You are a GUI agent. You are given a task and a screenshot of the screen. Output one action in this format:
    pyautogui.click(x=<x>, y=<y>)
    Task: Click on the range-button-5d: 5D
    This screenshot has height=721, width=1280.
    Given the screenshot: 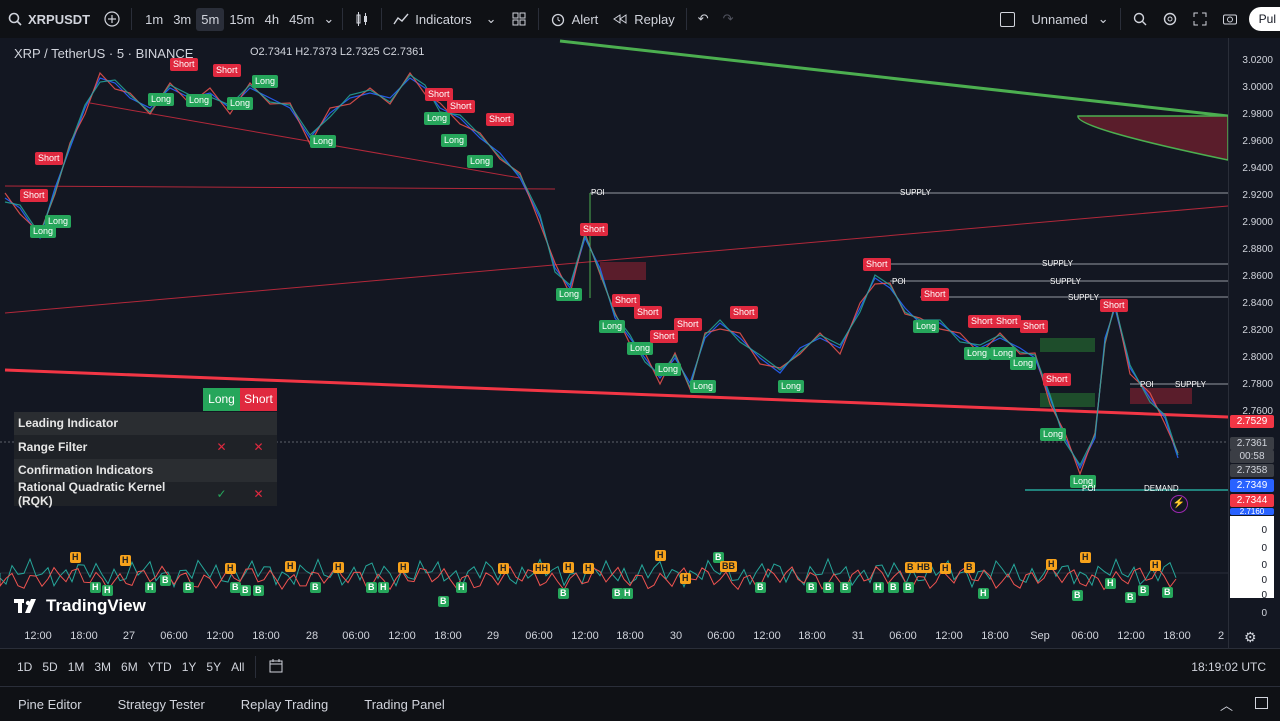 What is the action you would take?
    pyautogui.click(x=49, y=667)
    